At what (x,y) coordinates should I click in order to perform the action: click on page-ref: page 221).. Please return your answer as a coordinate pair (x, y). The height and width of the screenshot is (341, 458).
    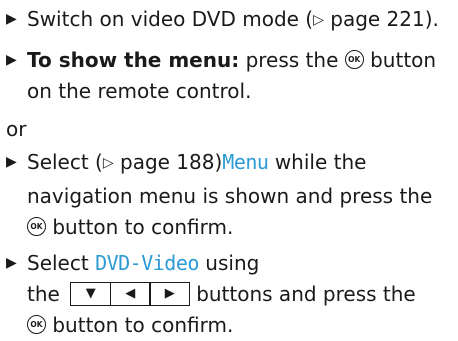
    Looking at the image, I should click on (381, 19).